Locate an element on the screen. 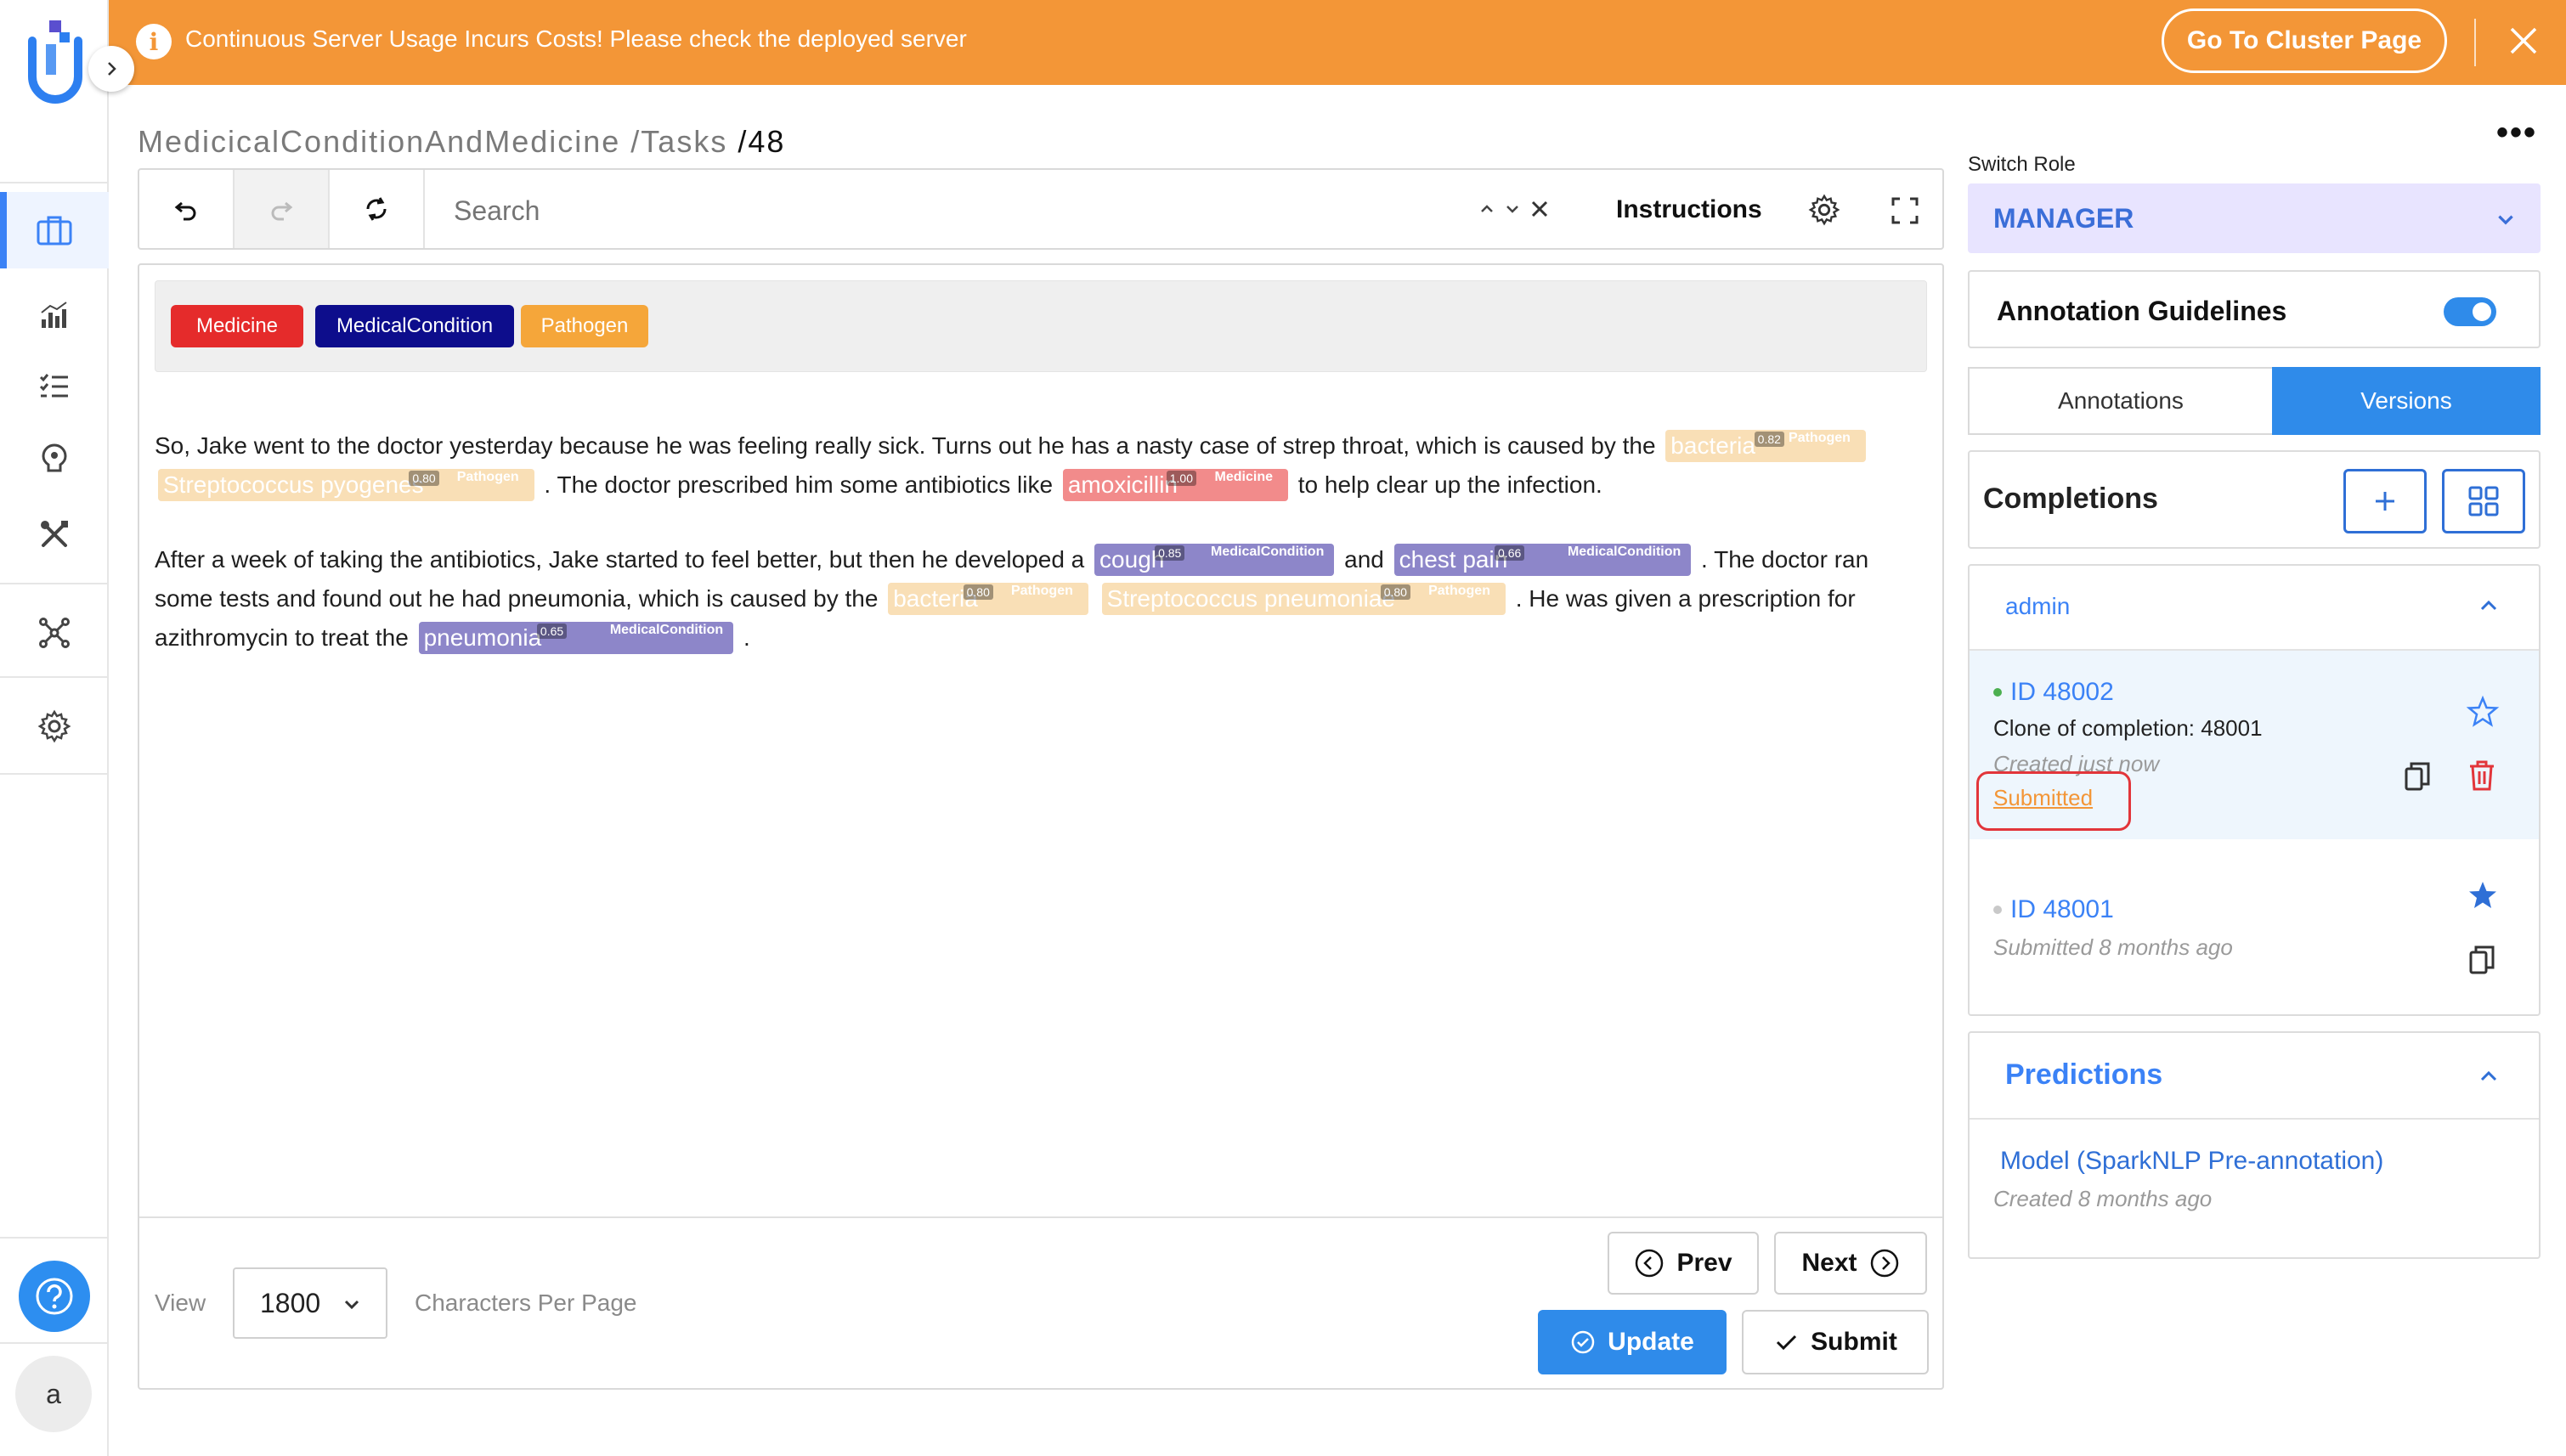 The image size is (2566, 1456). entity-medical-condition: cough 0.85 MedicalCondition is located at coordinates (1214, 560).